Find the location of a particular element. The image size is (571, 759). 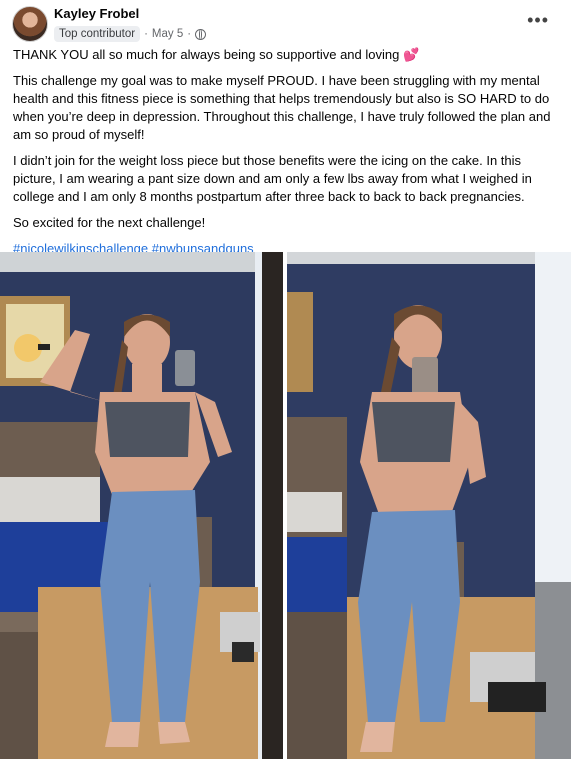

author-name: Kayley Frobel is located at coordinates (96, 13).